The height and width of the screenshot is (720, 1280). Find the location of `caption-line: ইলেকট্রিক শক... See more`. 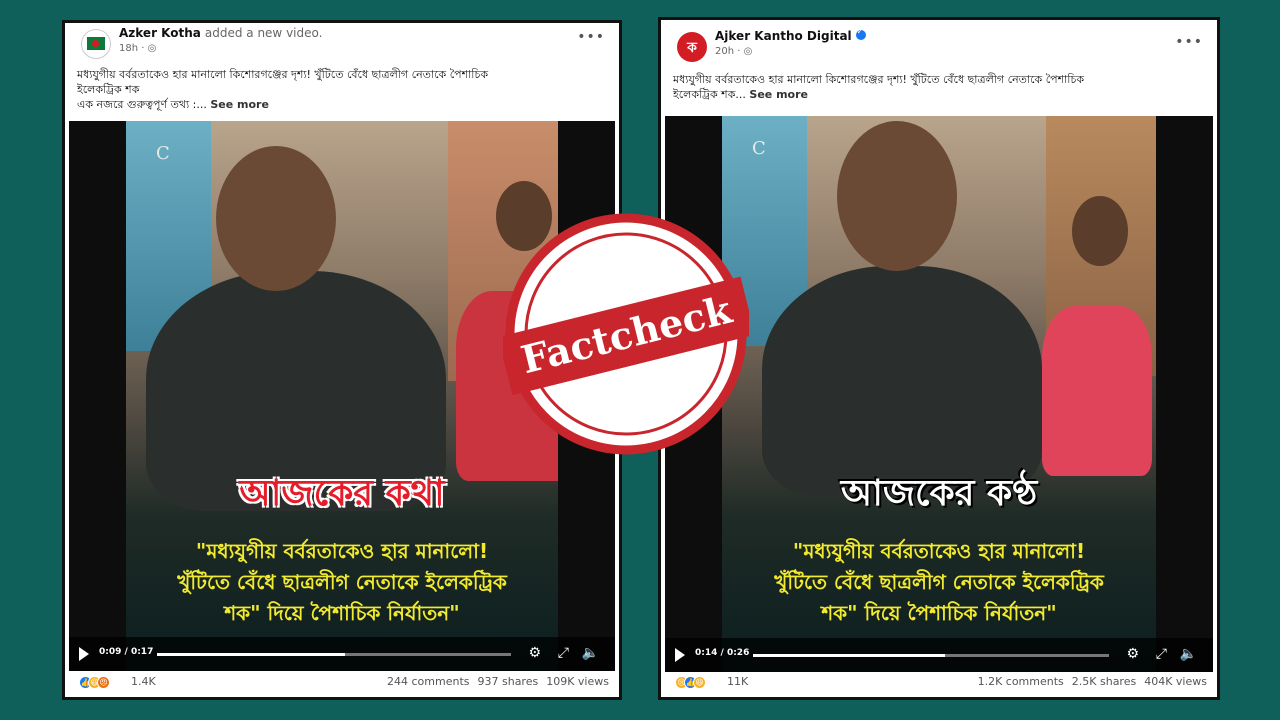

caption-line: ইলেকট্রিক শক... See more is located at coordinates (938, 94).